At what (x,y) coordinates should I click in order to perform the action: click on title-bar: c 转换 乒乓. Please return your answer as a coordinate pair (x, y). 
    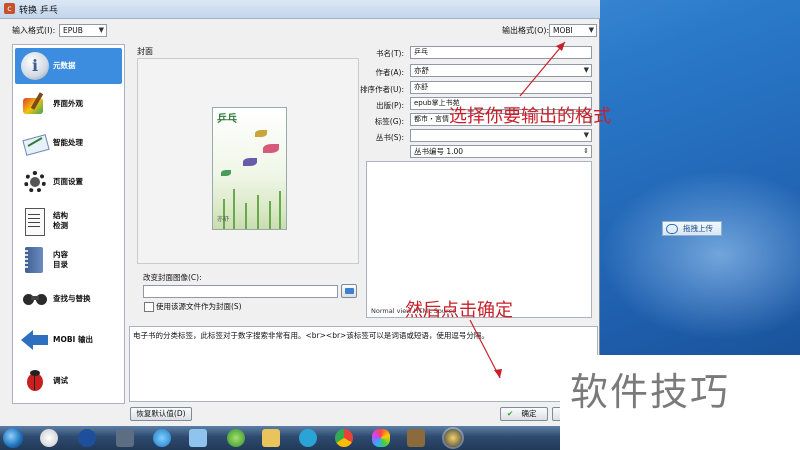
    Looking at the image, I should click on (300, 9).